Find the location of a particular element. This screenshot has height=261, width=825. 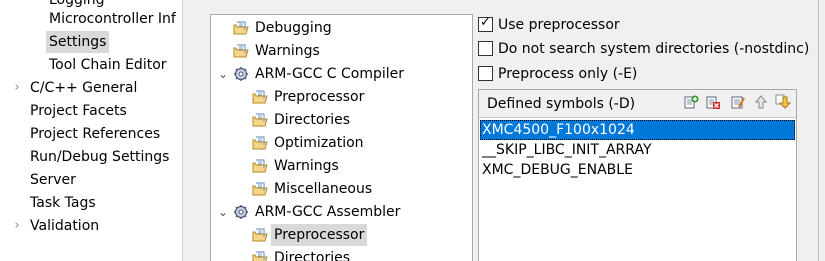

tree-item-label: Miscellaneous is located at coordinates (323, 189).